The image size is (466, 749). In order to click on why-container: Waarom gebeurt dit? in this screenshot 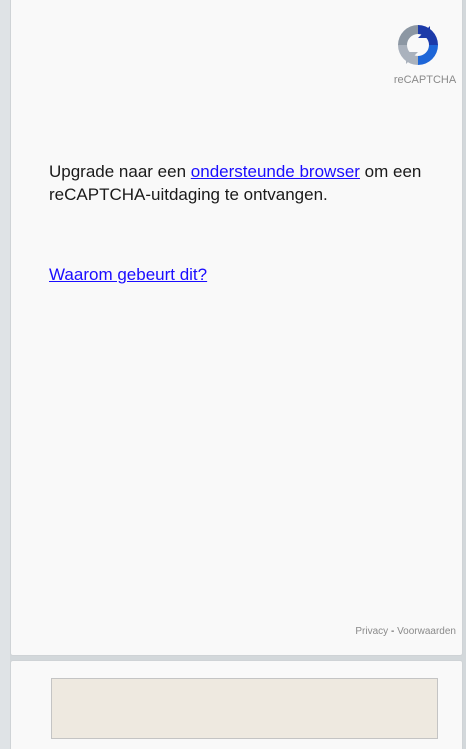, I will do `click(128, 274)`.